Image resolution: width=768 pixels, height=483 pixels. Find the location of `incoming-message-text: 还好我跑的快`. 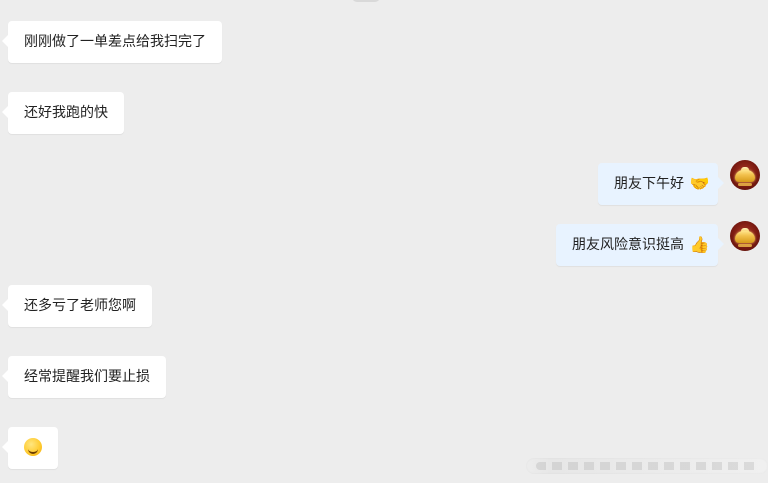

incoming-message-text: 还好我跑的快 is located at coordinates (66, 113).